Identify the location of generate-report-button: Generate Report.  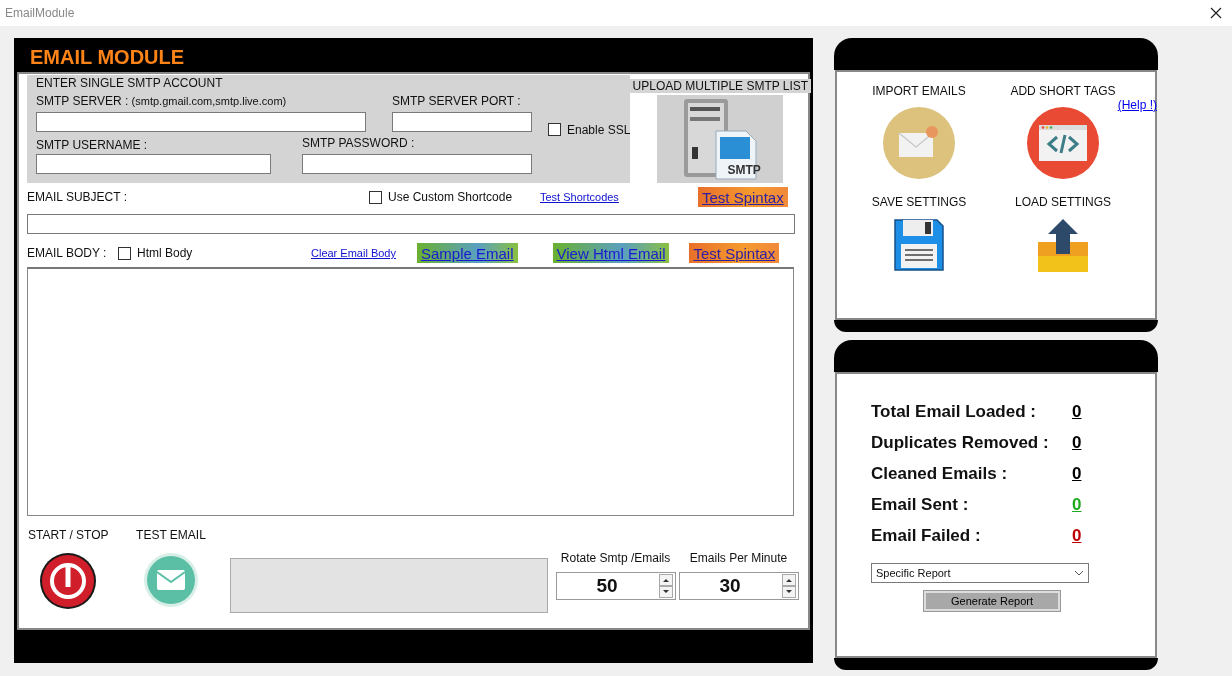
(992, 601).